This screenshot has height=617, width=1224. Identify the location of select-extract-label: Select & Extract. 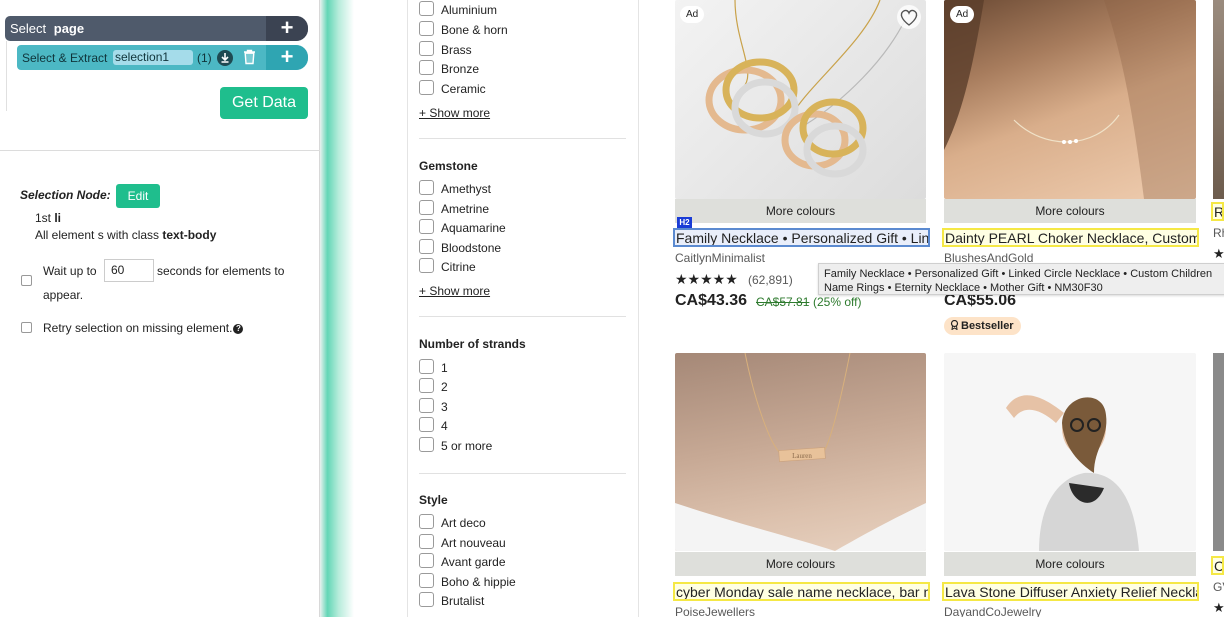
(65, 58).